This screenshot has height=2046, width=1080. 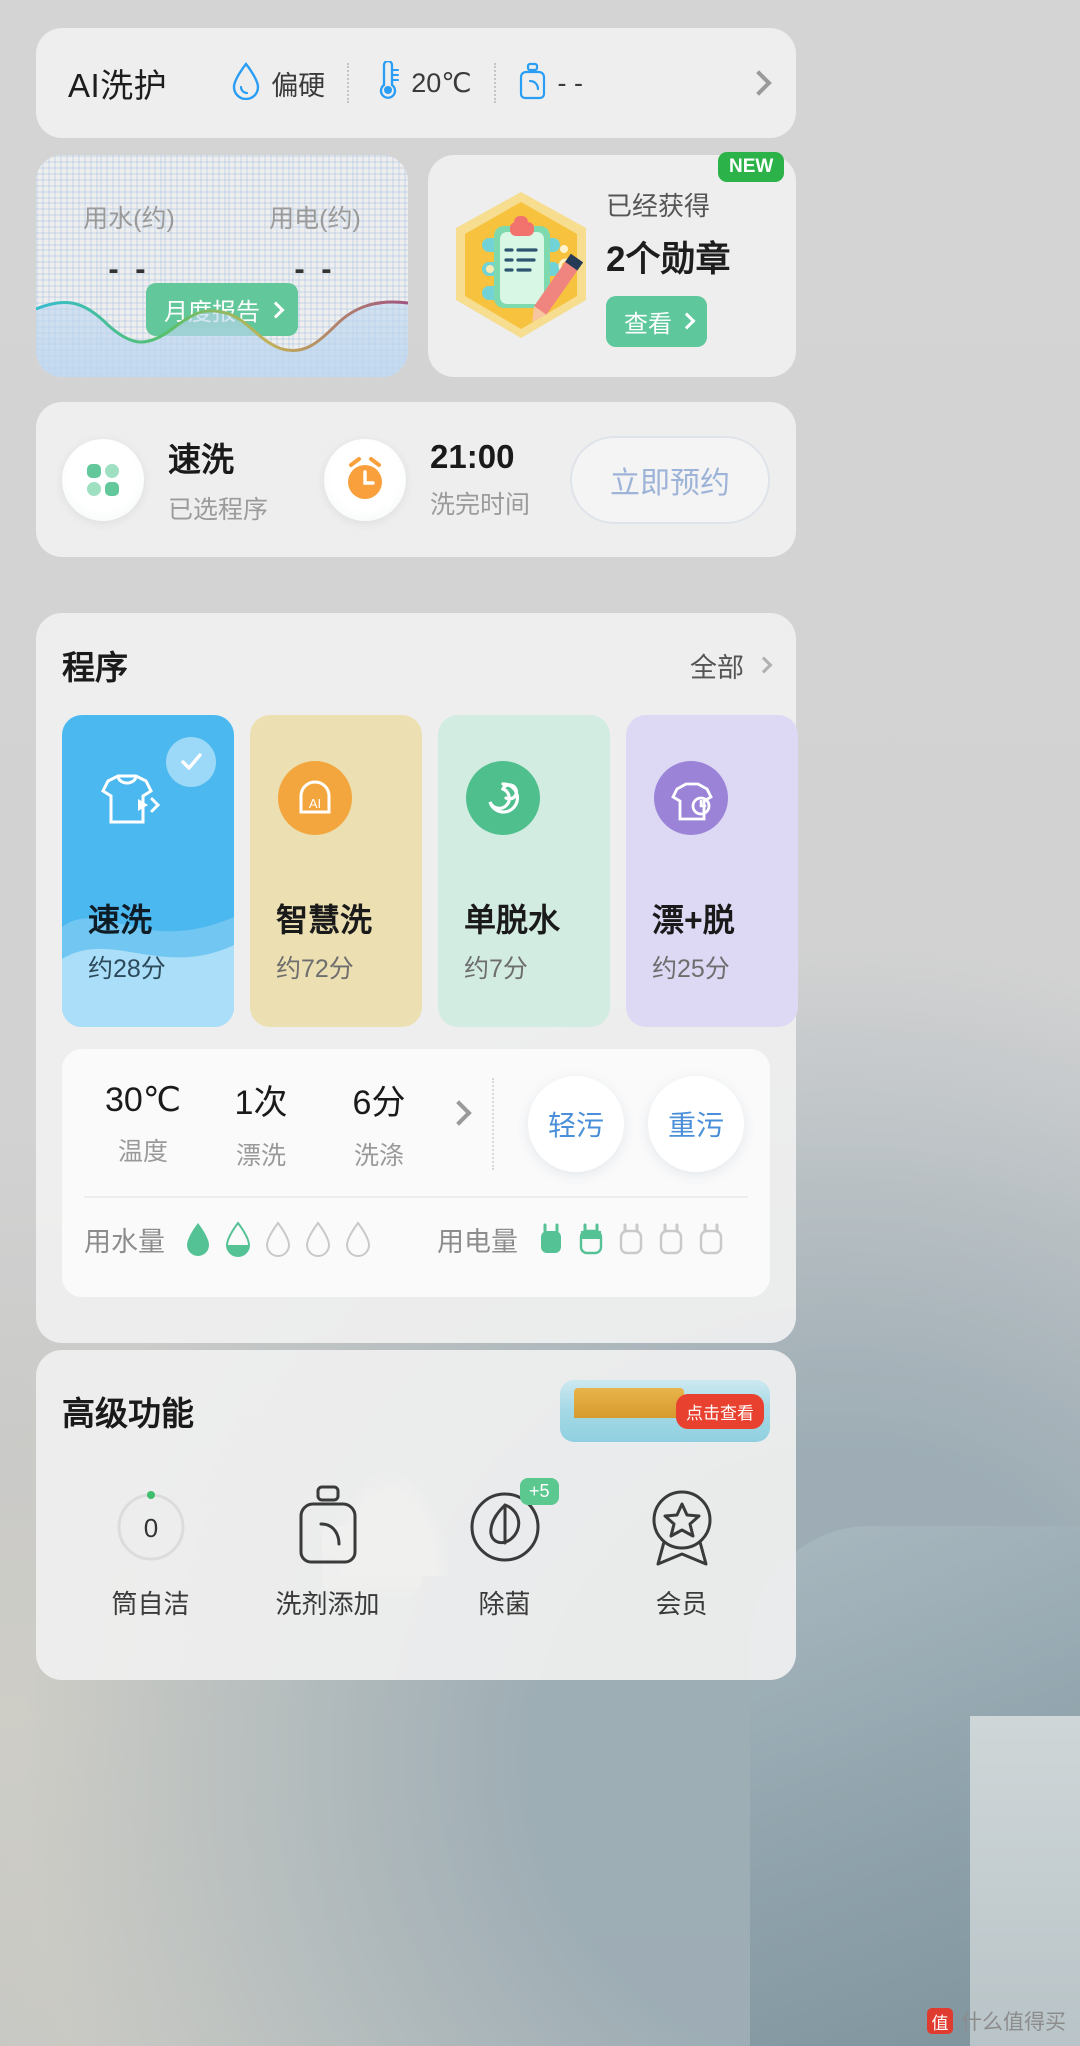 I want to click on spin-icon-wrap, so click(x=503, y=798).